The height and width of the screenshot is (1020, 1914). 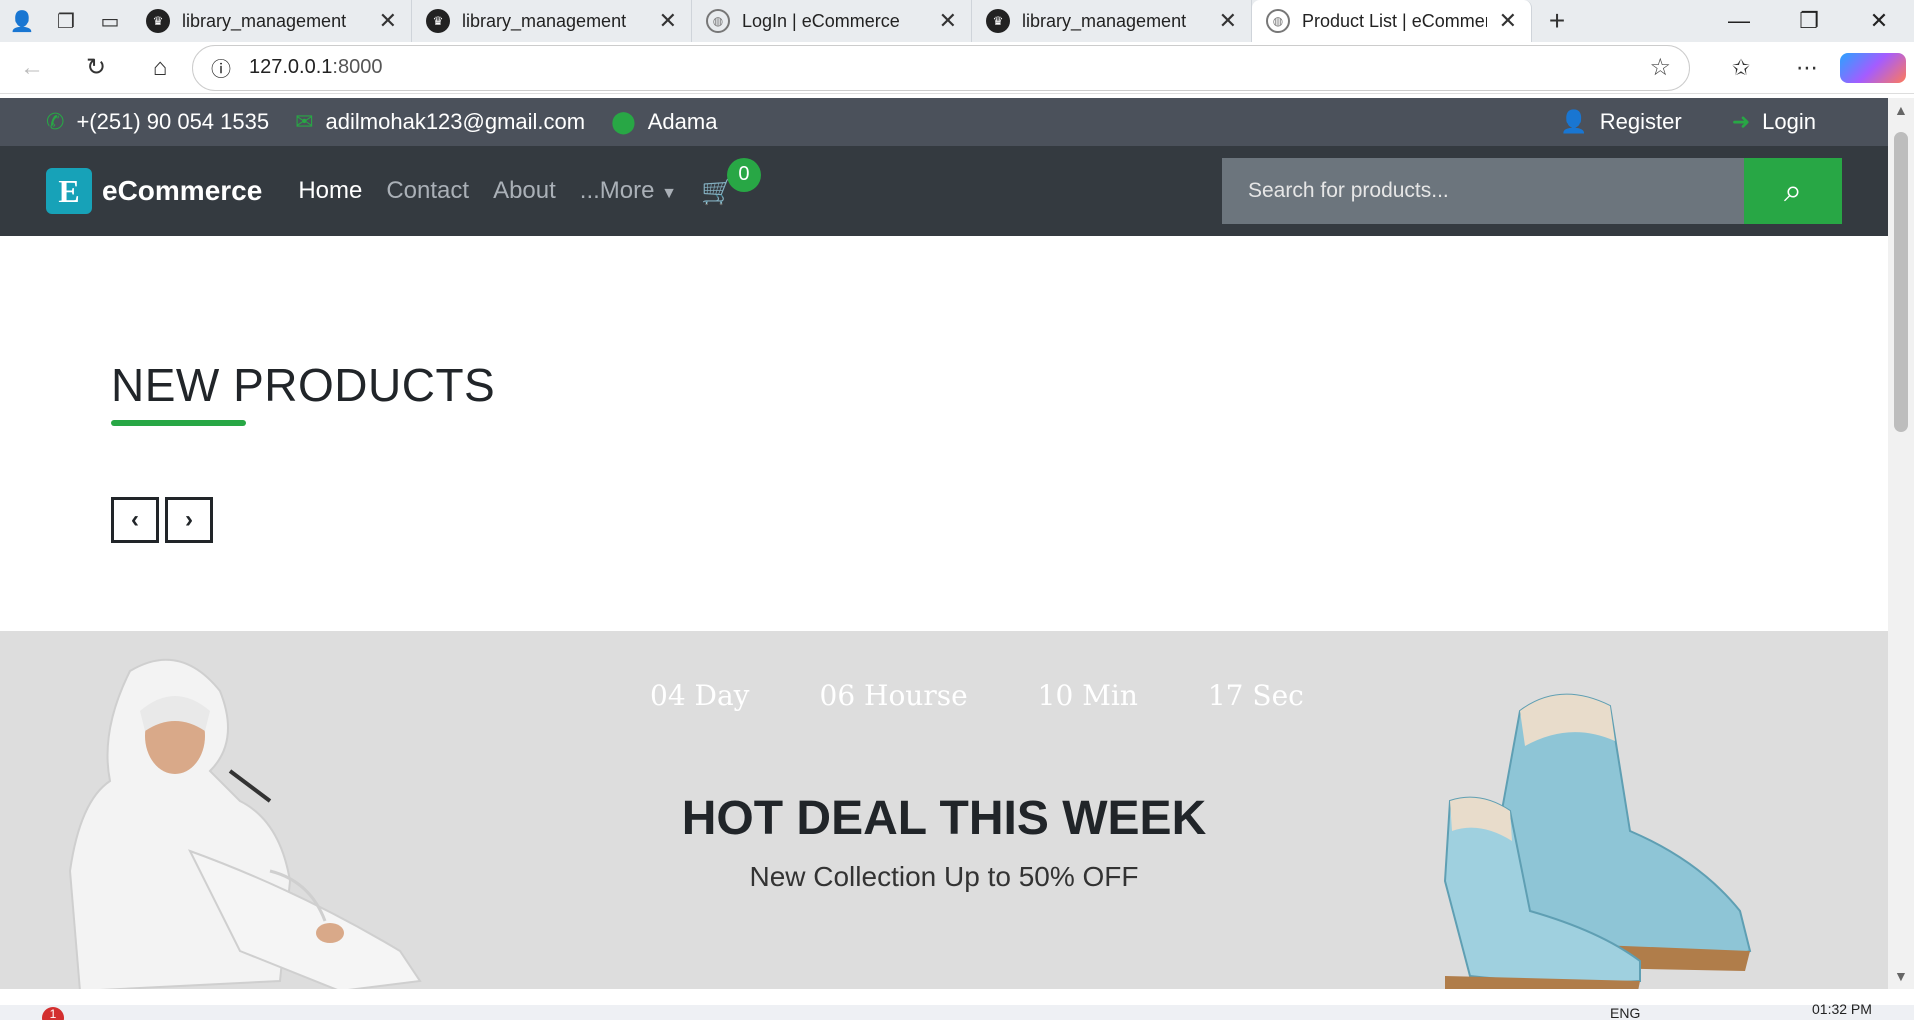 What do you see at coordinates (221, 67) in the screenshot?
I see `info-icon: ⓘ` at bounding box center [221, 67].